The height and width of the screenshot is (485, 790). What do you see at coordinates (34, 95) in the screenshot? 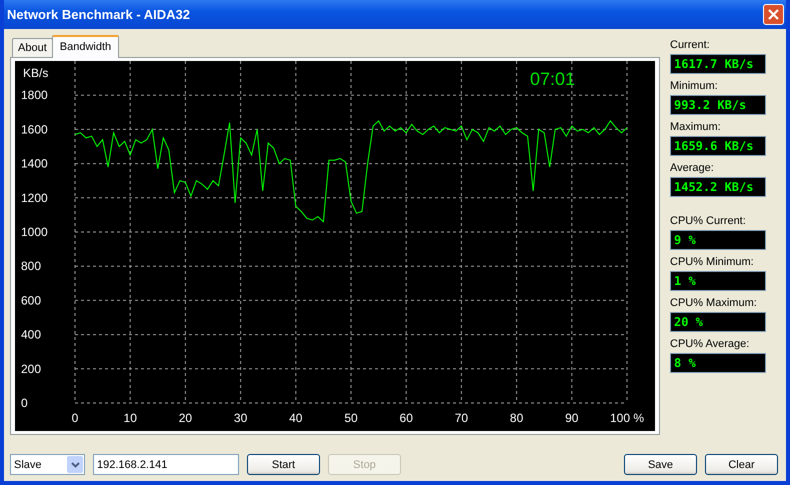
I see `y-tick-label: 1800` at bounding box center [34, 95].